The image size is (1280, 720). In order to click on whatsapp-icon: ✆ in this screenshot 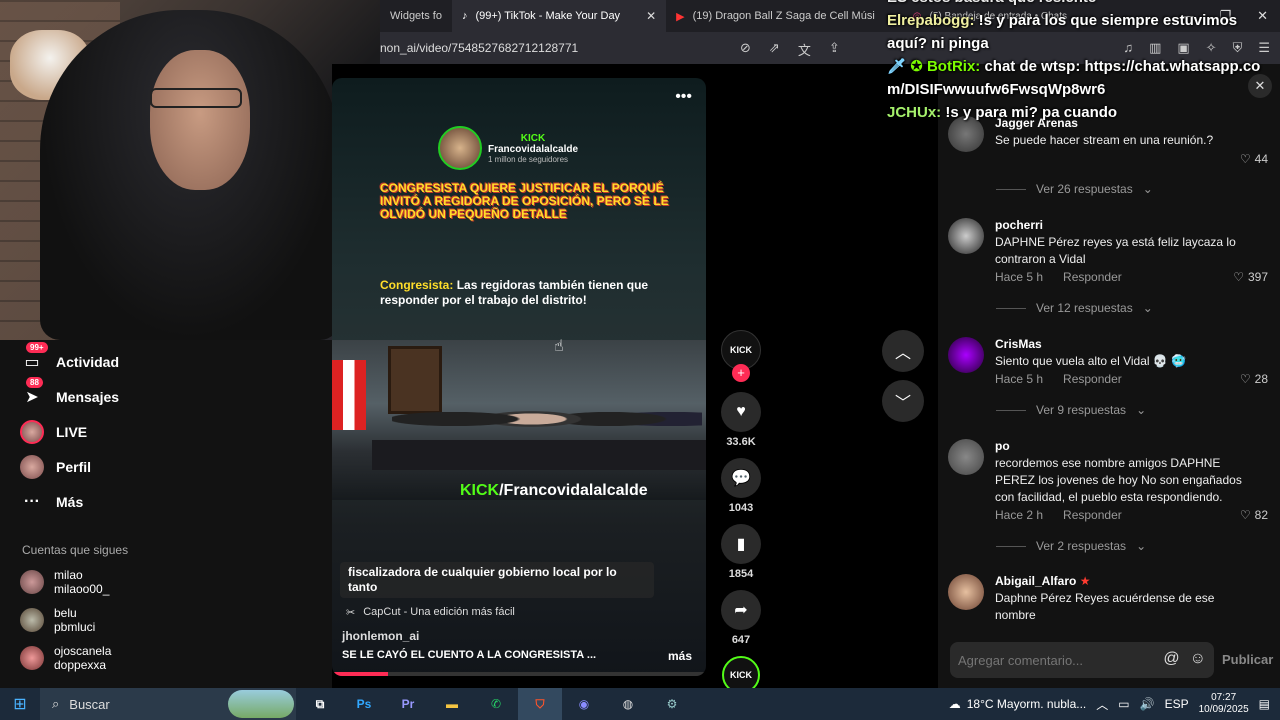, I will do `click(496, 704)`.